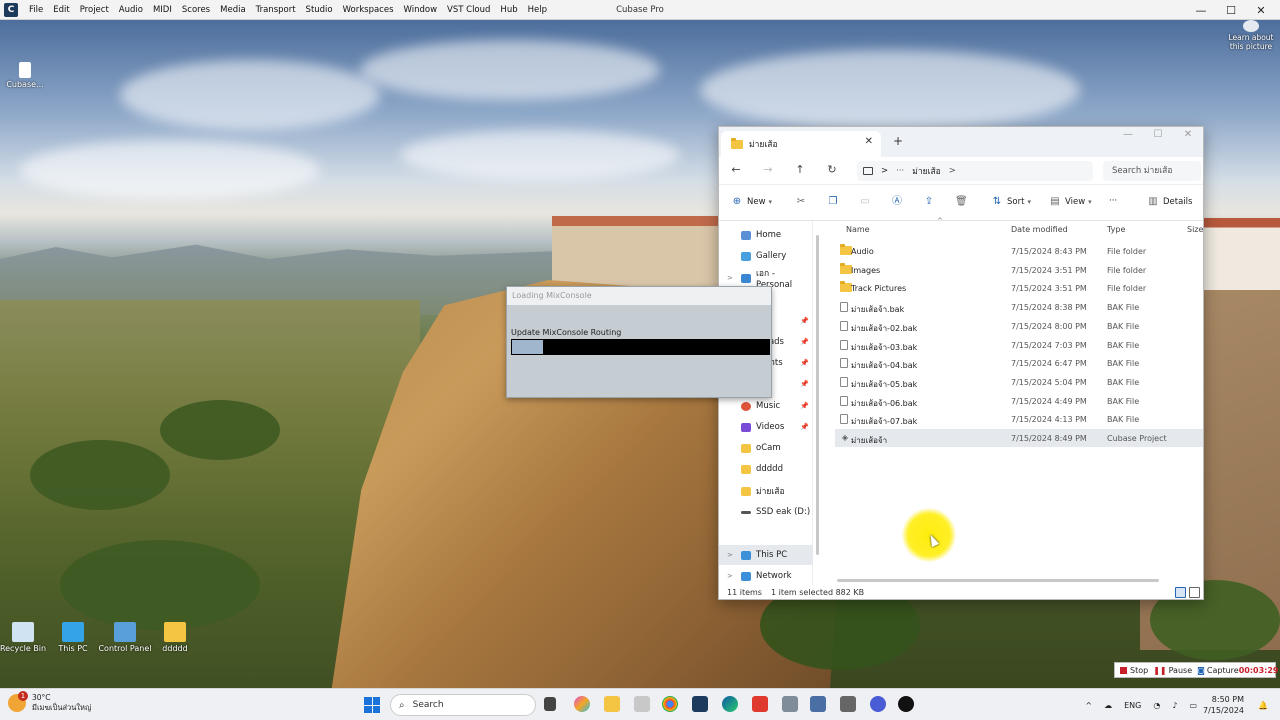 This screenshot has width=1280, height=720. I want to click on refresh-button: ↻, so click(832, 171).